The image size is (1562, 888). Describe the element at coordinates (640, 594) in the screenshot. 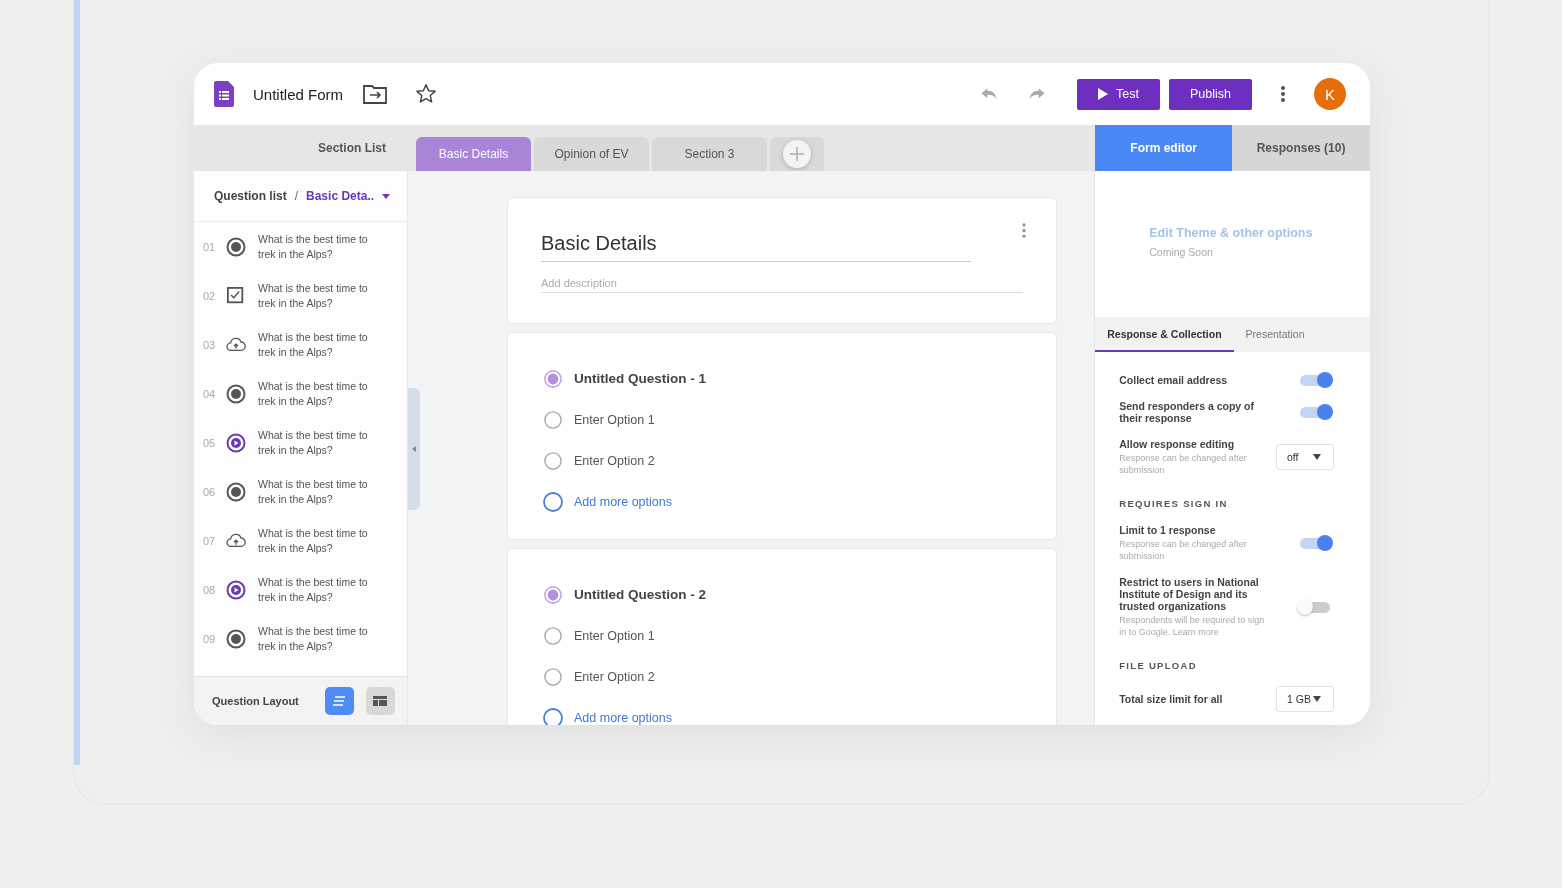

I see `question-title: Untitled Question - 2` at that location.